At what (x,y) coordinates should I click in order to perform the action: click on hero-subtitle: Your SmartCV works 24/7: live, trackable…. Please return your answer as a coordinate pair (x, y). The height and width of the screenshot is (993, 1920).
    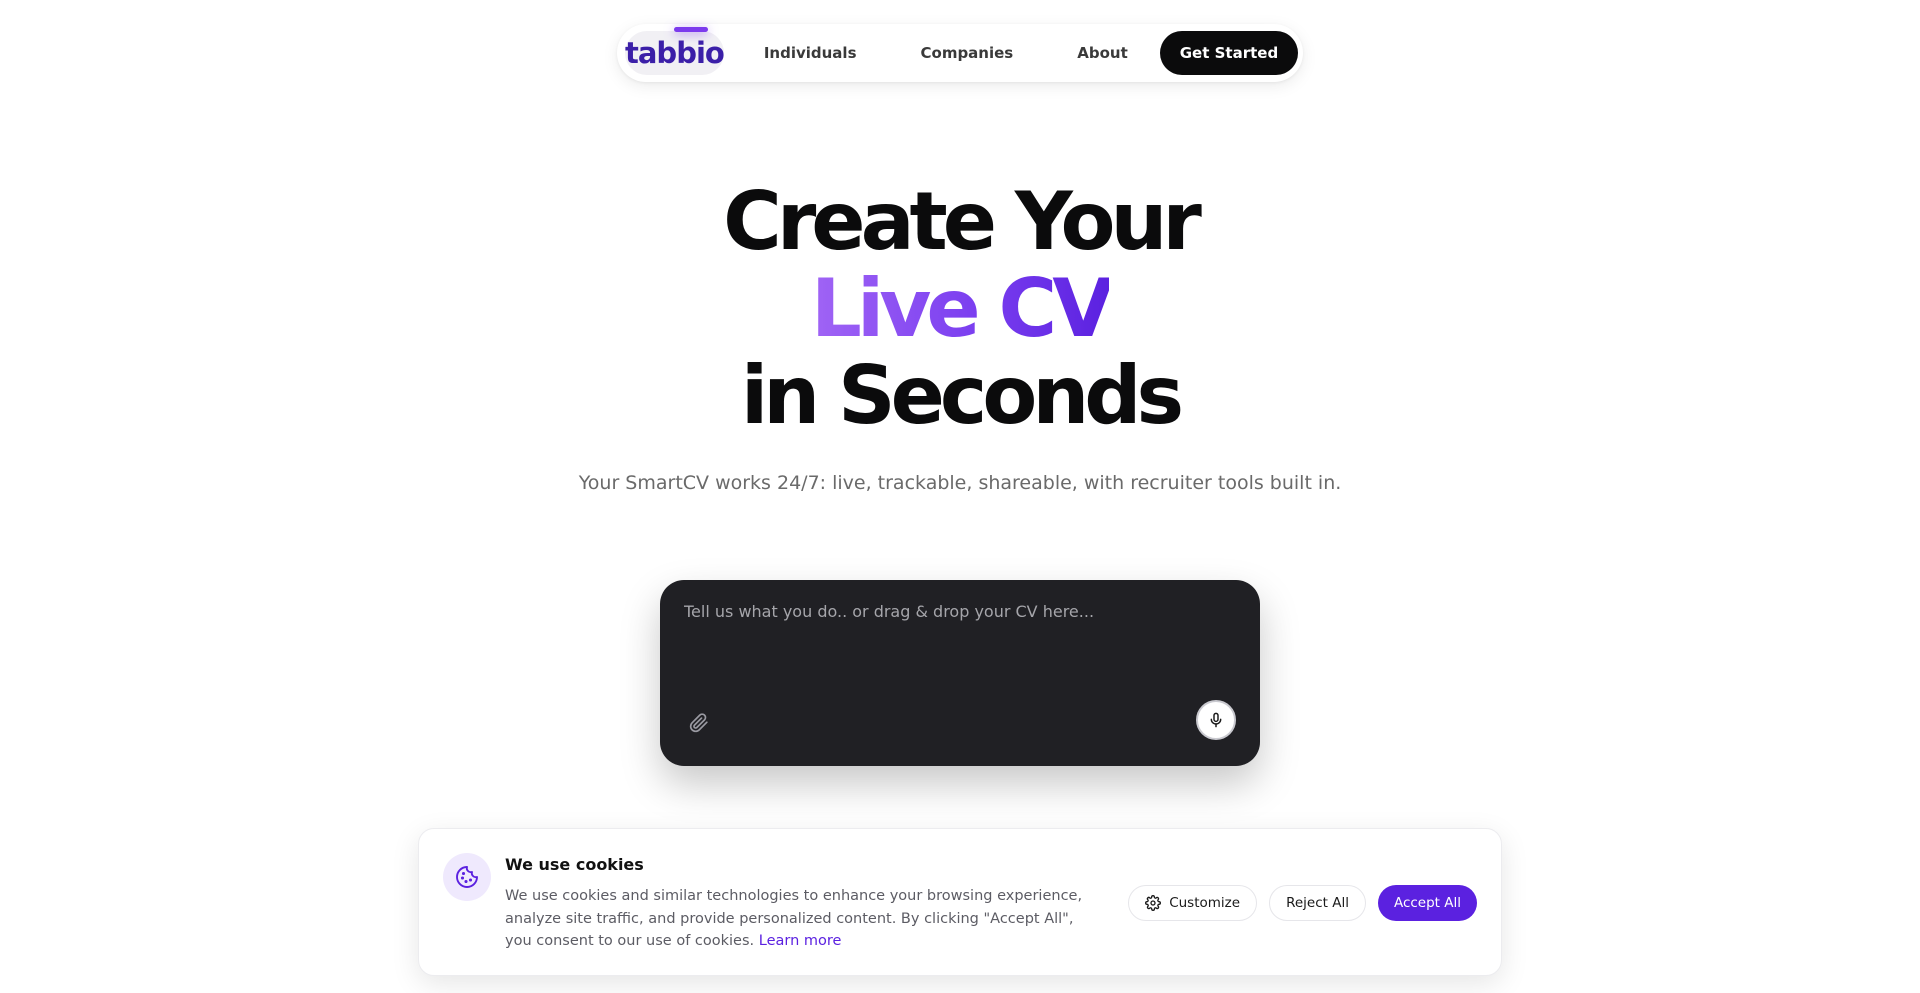
    Looking at the image, I should click on (960, 483).